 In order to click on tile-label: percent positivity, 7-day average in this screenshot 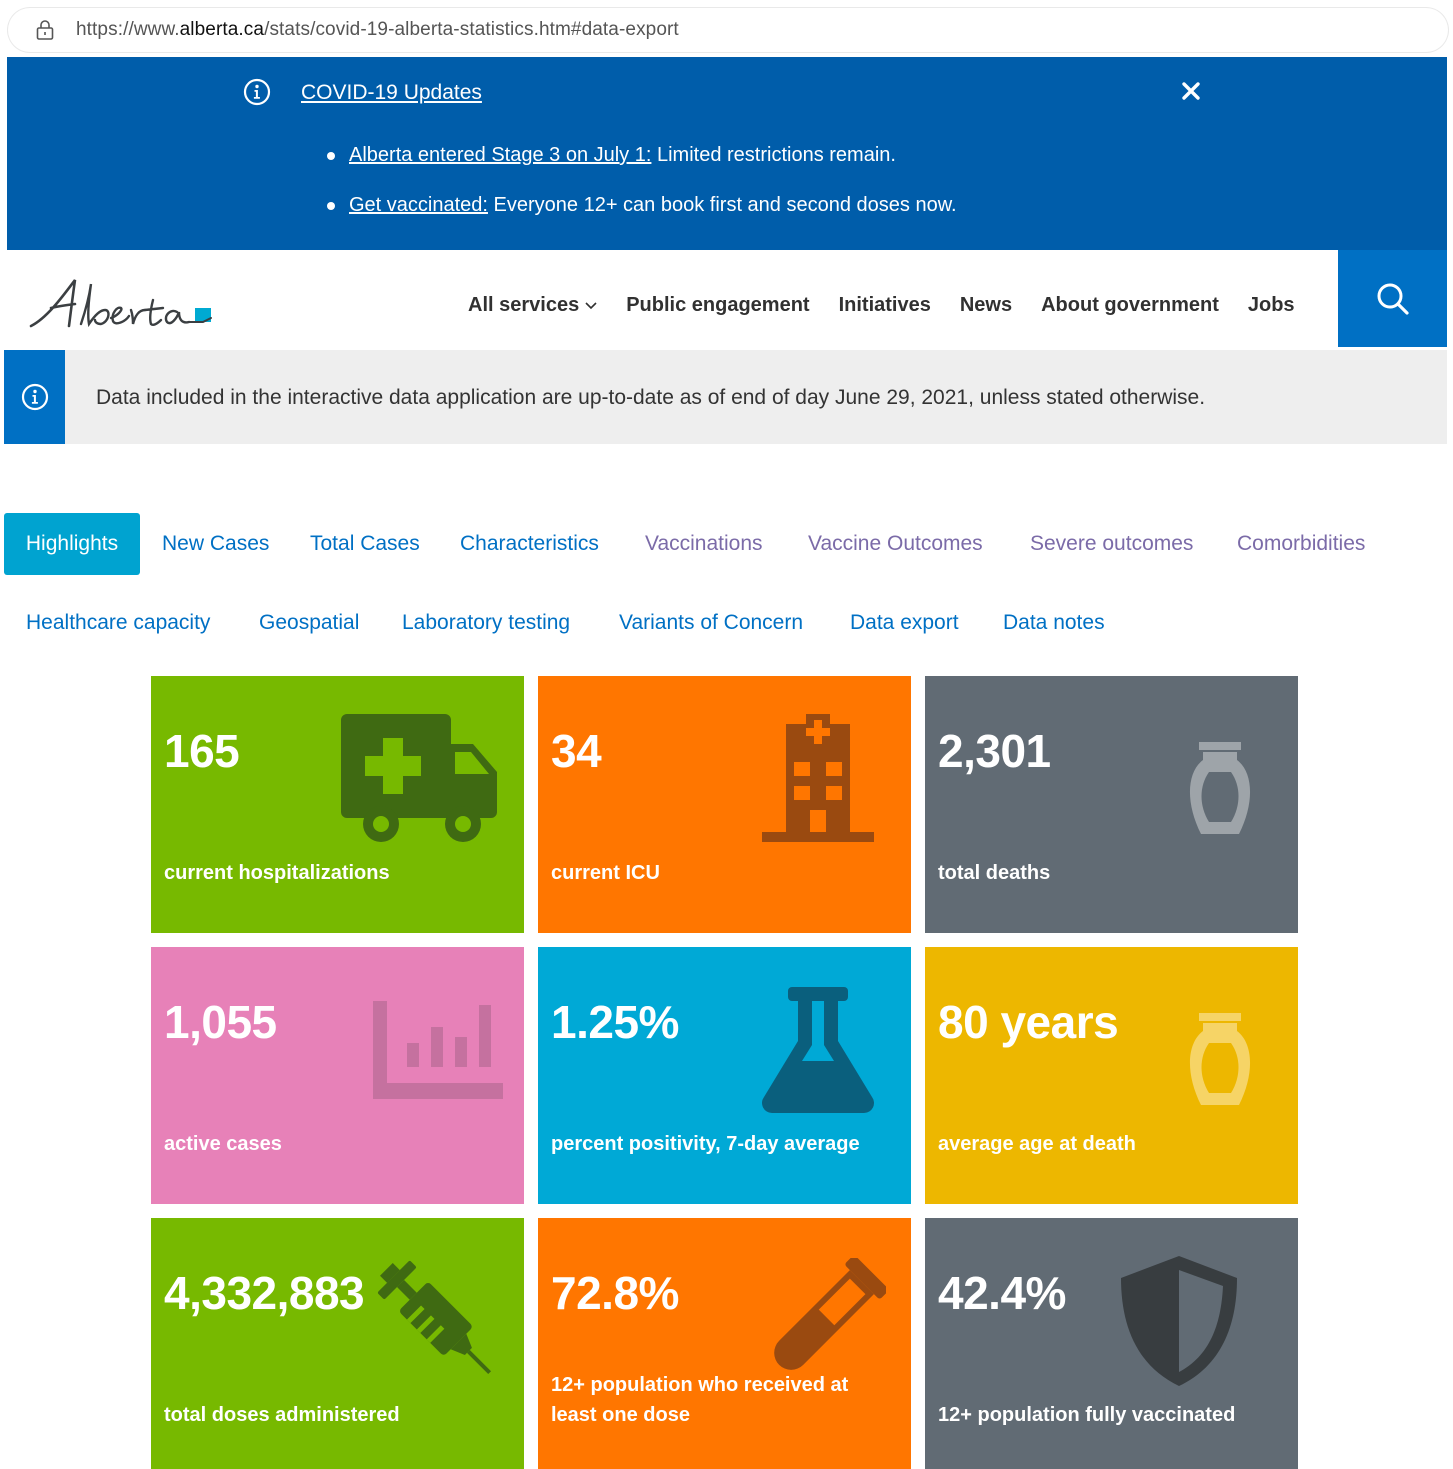, I will do `click(705, 1144)`.